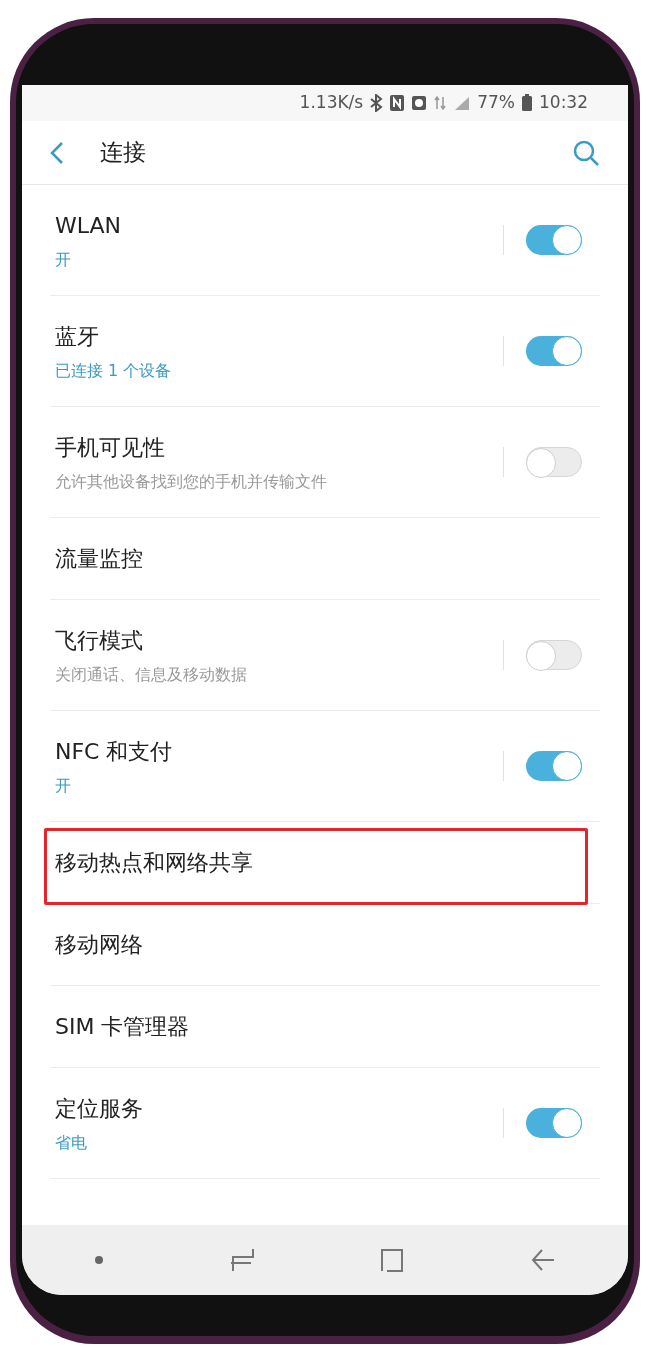 The width and height of the screenshot is (650, 1360). I want to click on setting-title: NFC 和支付, so click(114, 751).